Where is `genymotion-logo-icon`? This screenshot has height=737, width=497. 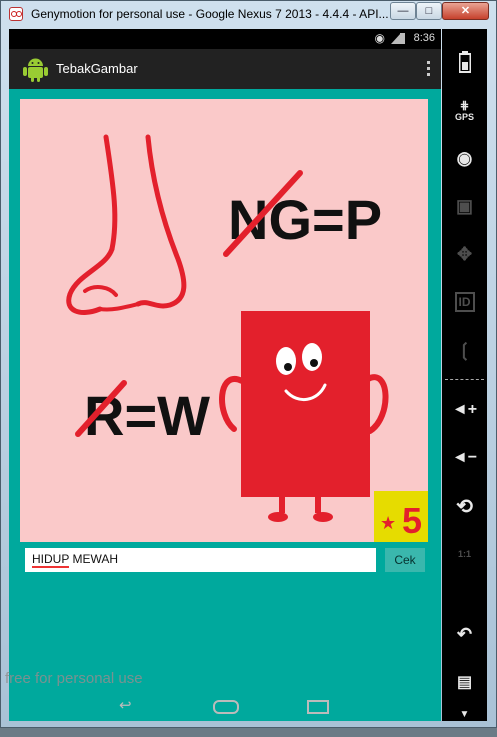 genymotion-logo-icon is located at coordinates (16, 14).